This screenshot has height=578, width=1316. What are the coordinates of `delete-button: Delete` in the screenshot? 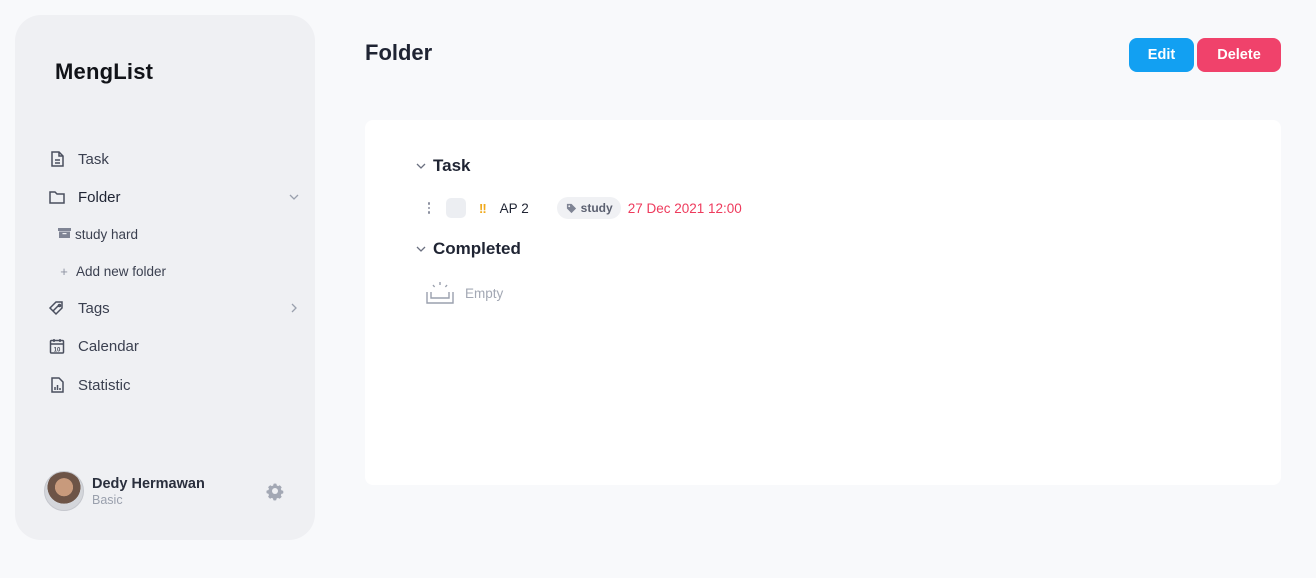 It's located at (1239, 55).